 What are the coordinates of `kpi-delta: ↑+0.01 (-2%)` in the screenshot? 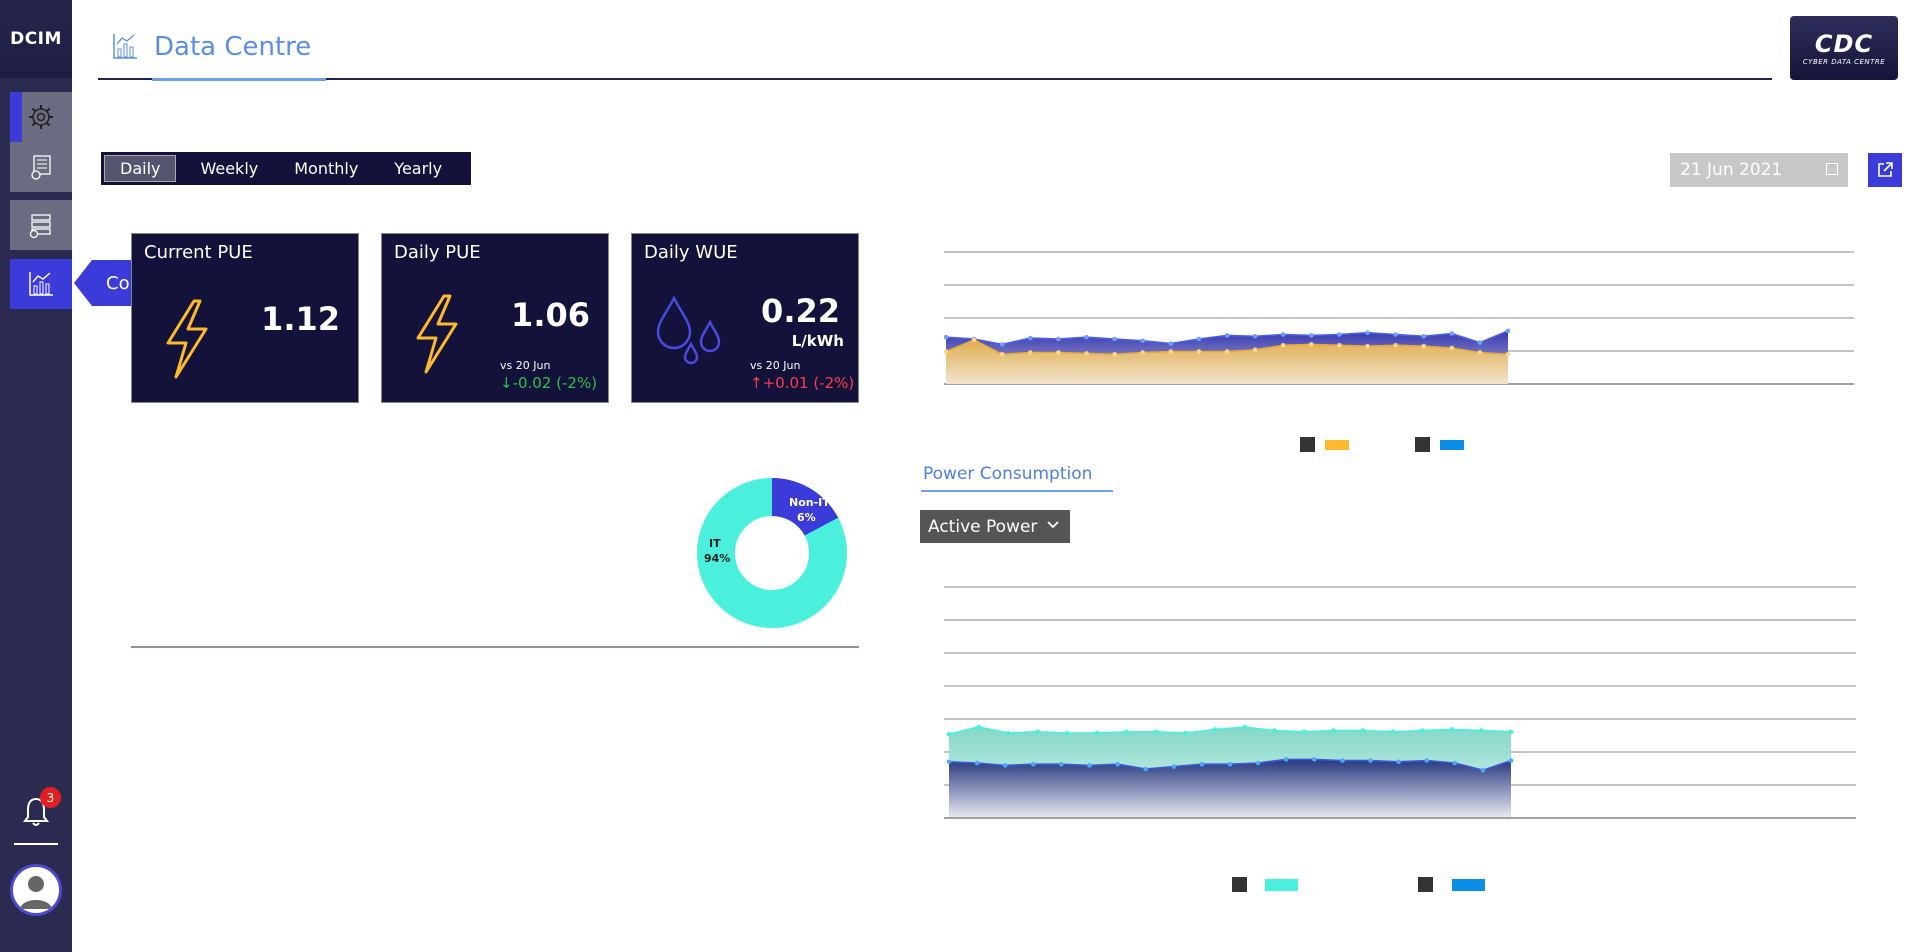 It's located at (802, 383).